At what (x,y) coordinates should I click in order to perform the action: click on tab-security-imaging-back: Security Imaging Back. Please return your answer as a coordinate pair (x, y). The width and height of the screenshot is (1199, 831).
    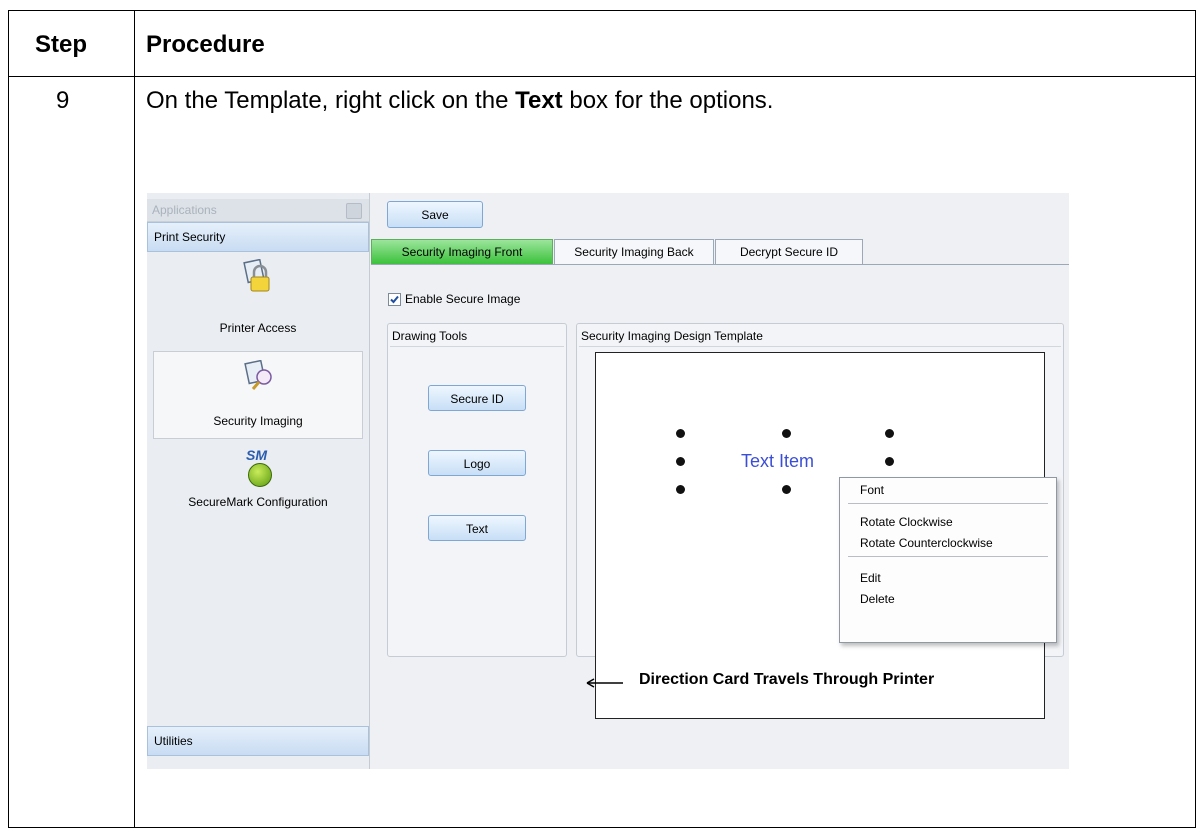
    Looking at the image, I should click on (634, 251).